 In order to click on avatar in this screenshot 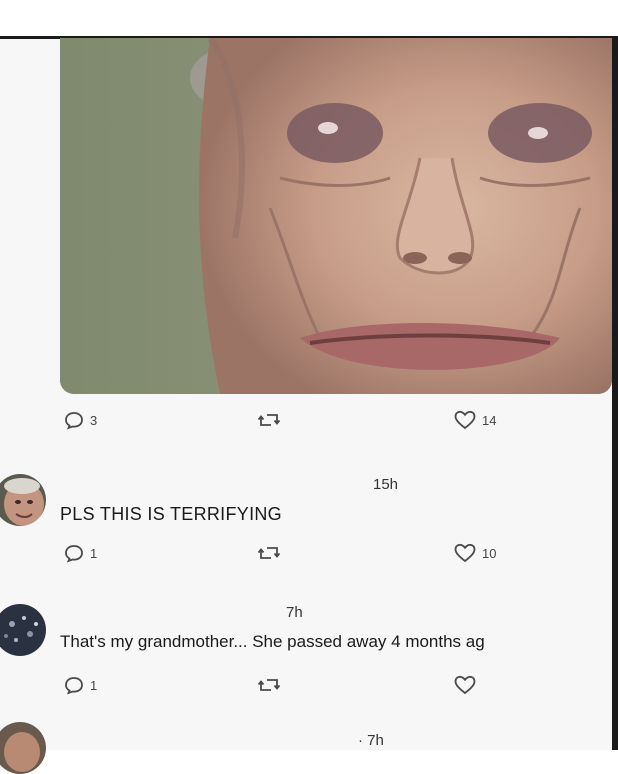, I will do `click(23, 748)`.